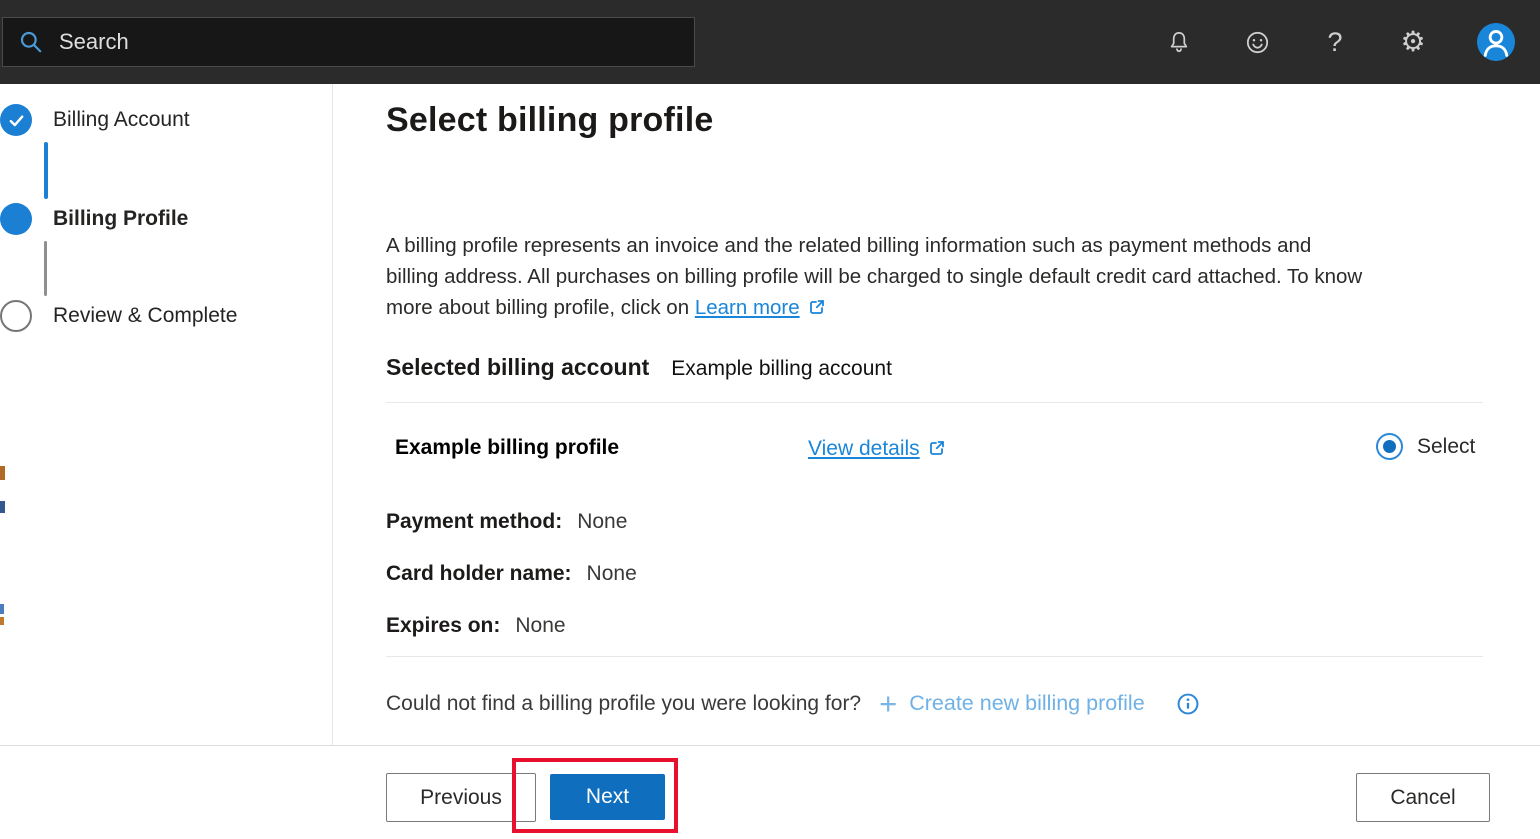 This screenshot has width=1540, height=839. Describe the element at coordinates (31, 42) in the screenshot. I see `search-icon` at that location.